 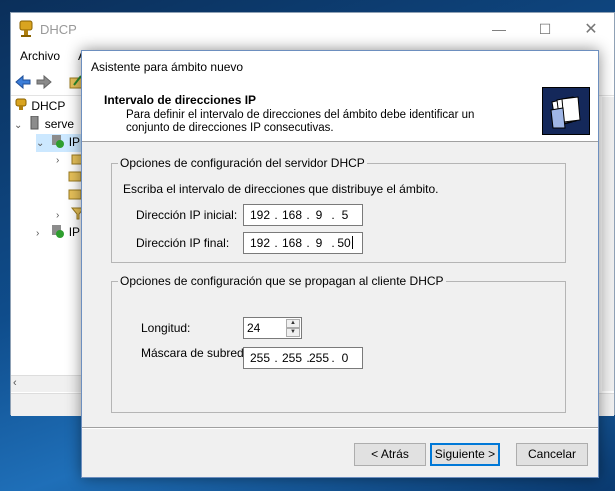 I want to click on ipv4-icon, so click(x=58, y=141).